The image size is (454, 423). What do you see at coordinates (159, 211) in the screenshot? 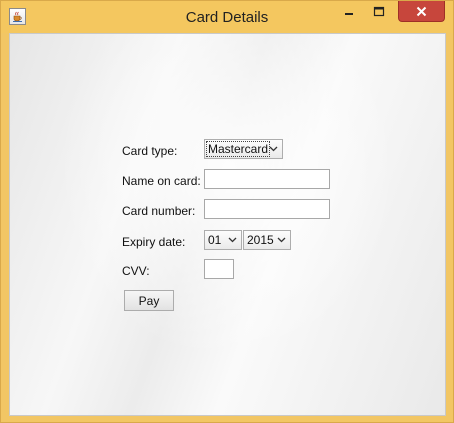
I see `card-number-label: Card number:` at bounding box center [159, 211].